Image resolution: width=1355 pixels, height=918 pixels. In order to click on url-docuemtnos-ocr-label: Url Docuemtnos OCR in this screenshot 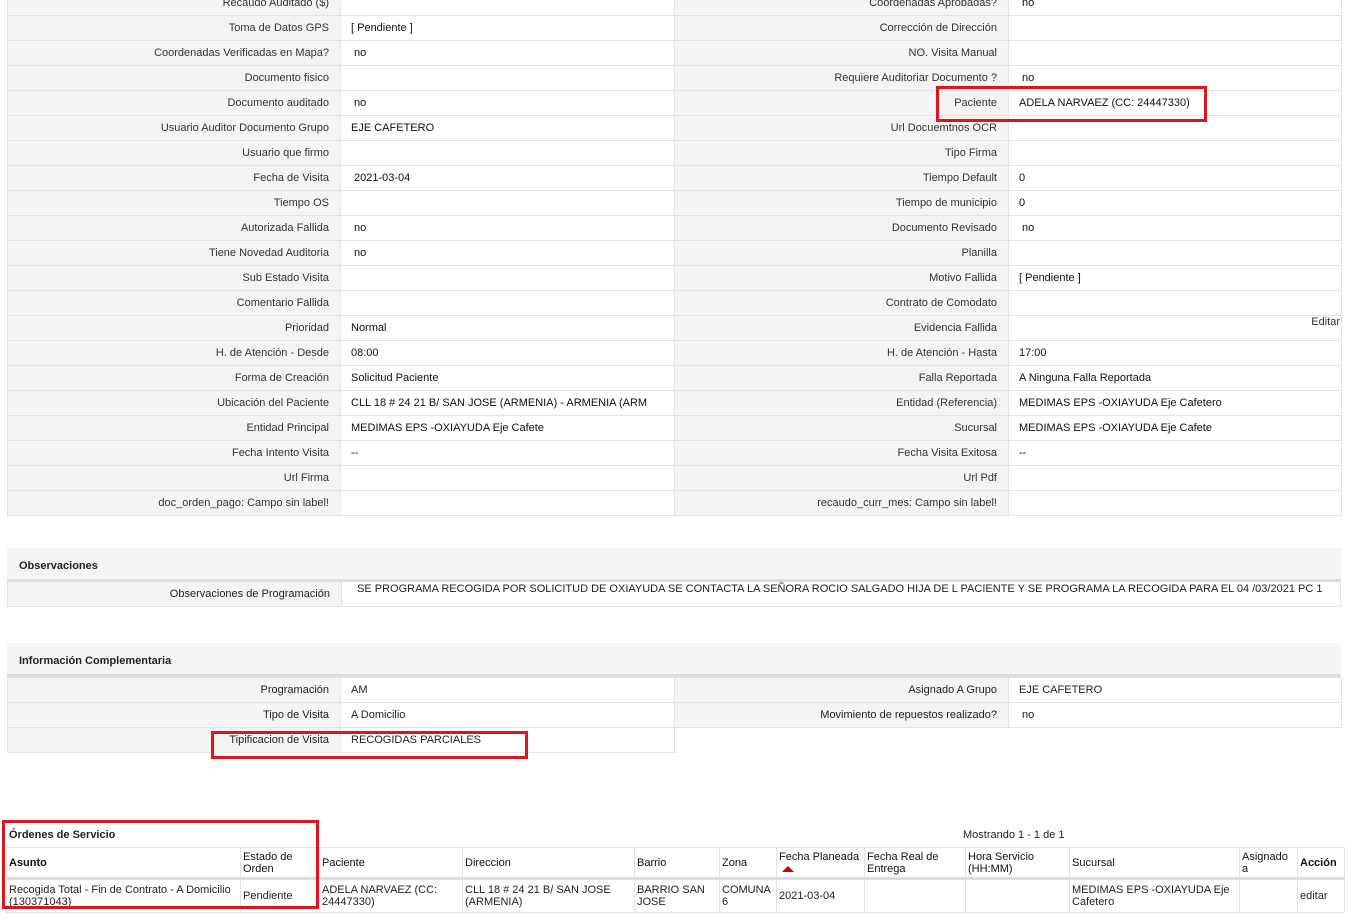, I will do `click(841, 128)`.